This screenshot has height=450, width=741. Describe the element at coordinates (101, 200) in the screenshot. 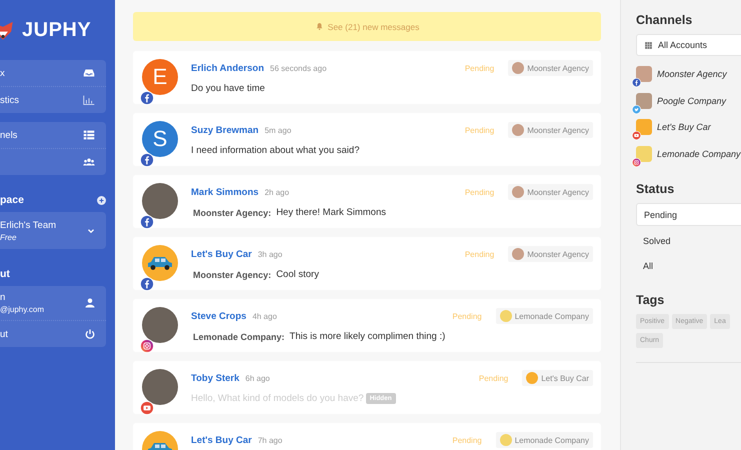

I see `add-circle-icon` at that location.